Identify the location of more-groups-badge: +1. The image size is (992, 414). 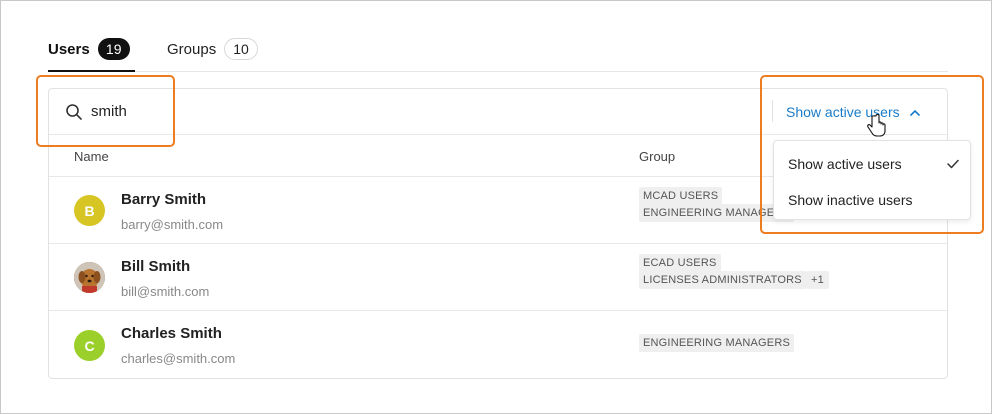
(817, 280).